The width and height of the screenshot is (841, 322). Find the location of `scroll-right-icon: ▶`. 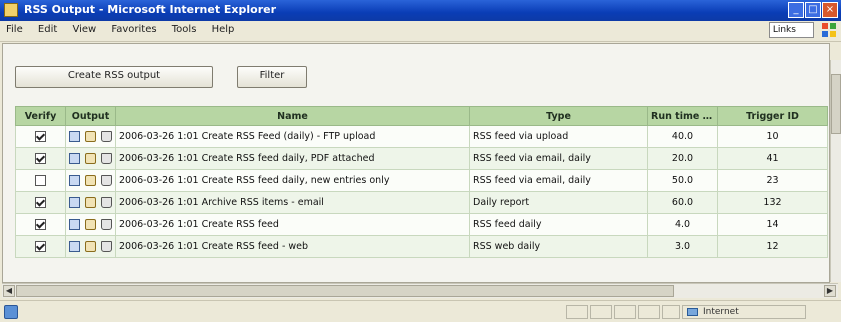

scroll-right-icon: ▶ is located at coordinates (830, 291).